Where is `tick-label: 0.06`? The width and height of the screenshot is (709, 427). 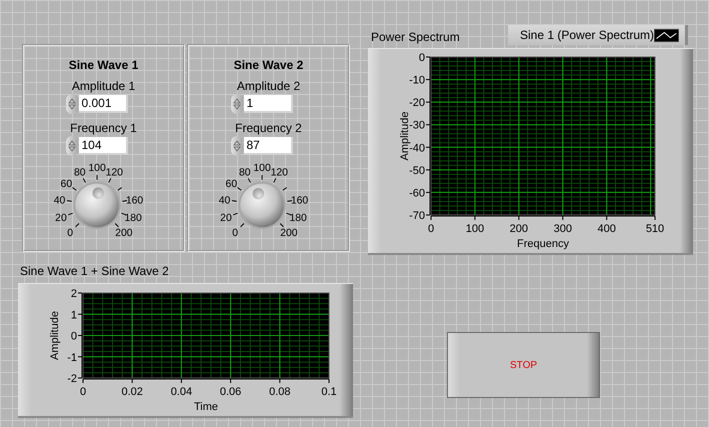
tick-label: 0.06 is located at coordinates (231, 392).